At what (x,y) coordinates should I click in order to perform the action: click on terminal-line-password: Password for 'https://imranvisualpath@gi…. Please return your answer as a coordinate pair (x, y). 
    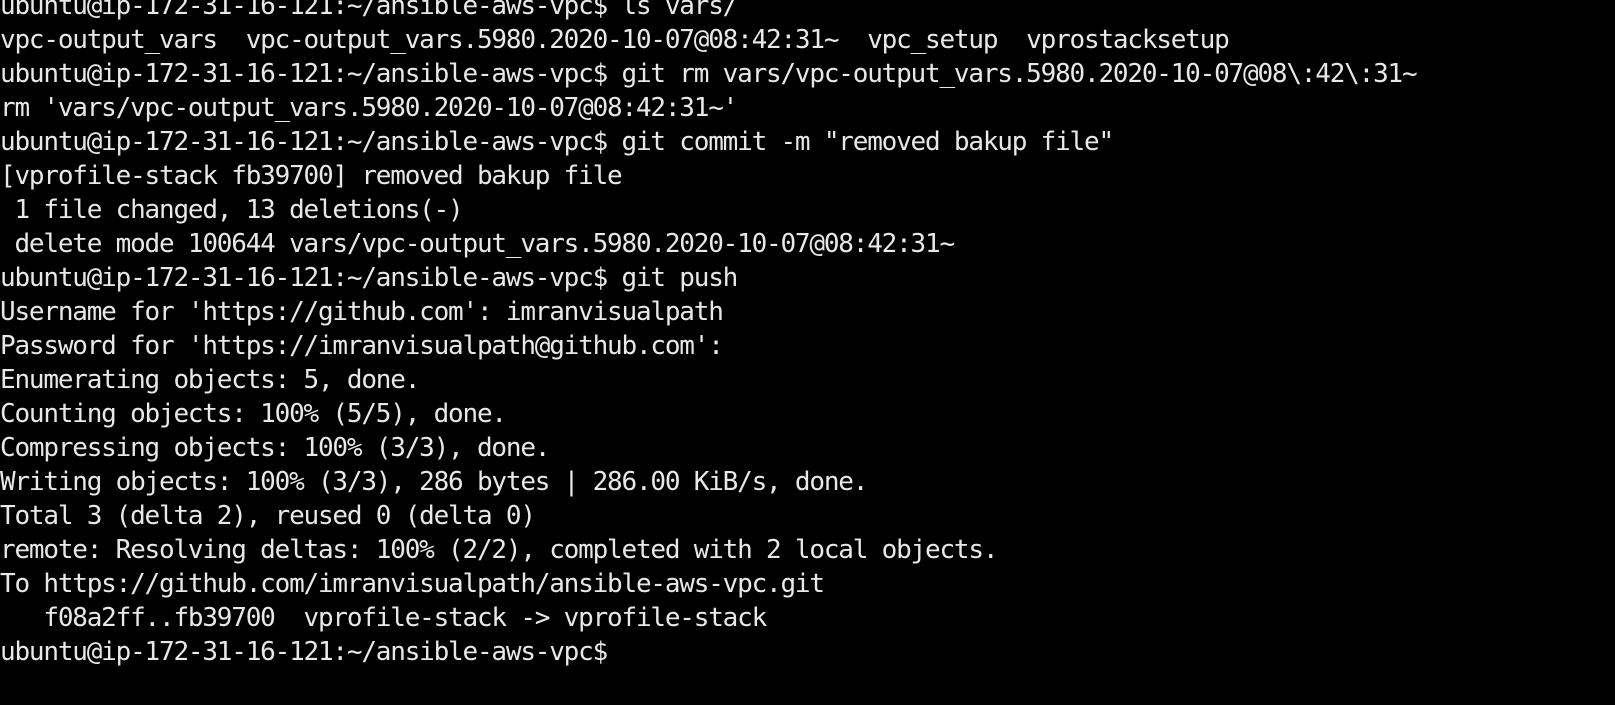
    Looking at the image, I should click on (362, 346).